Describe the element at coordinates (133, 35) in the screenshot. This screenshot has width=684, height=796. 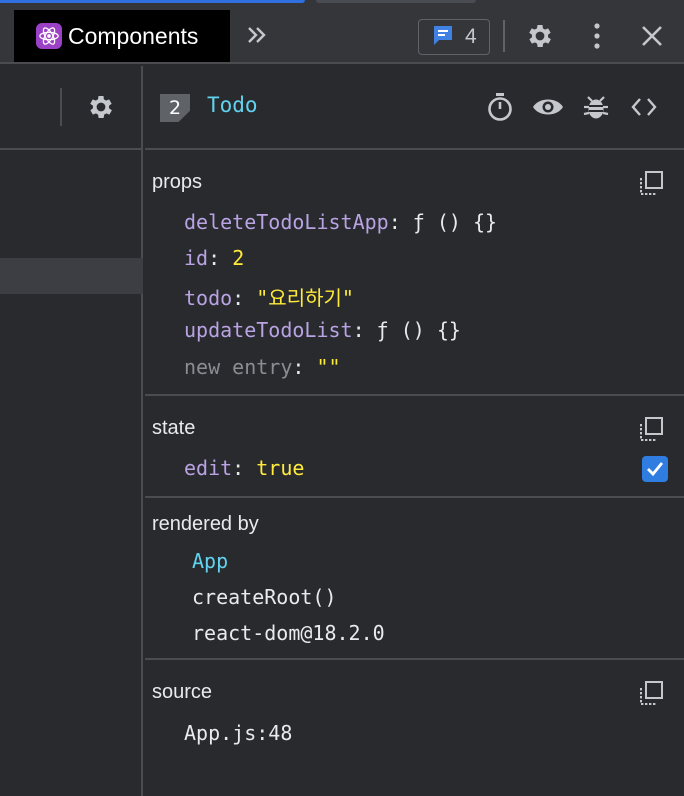
I see `tab-components-label: Components` at that location.